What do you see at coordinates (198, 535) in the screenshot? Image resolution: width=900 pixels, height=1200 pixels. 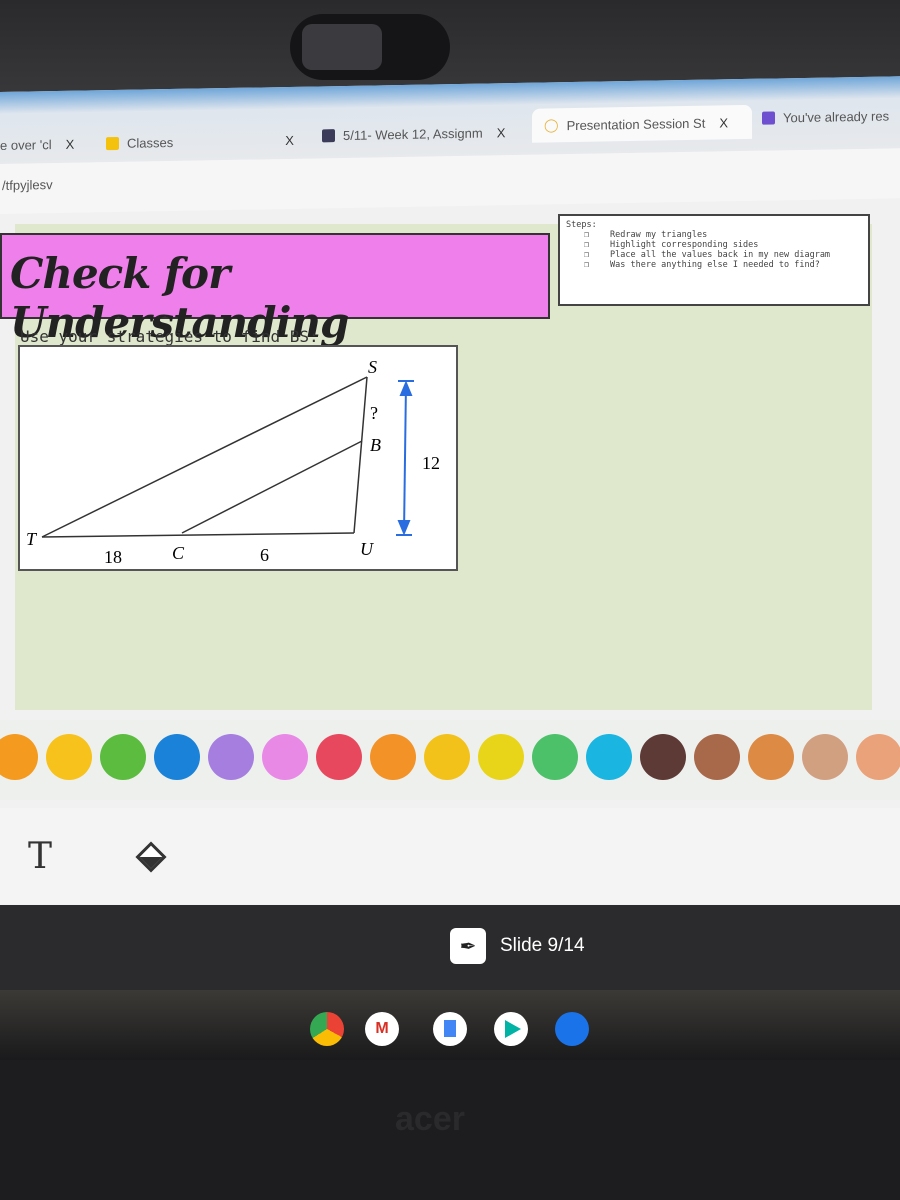 I see `side-tu` at bounding box center [198, 535].